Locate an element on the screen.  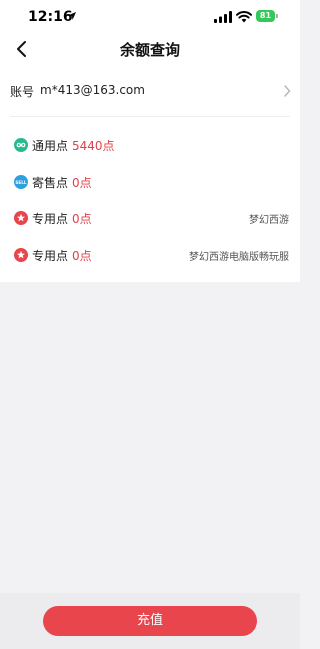
bottom-bar: 充值 is located at coordinates (150, 621).